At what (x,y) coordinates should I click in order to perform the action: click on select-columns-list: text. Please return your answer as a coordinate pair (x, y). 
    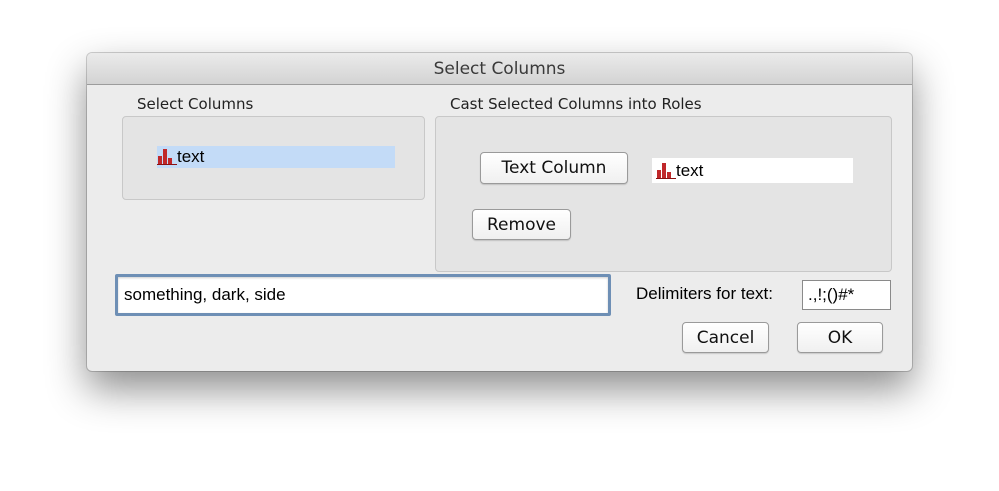
    Looking at the image, I should click on (273, 158).